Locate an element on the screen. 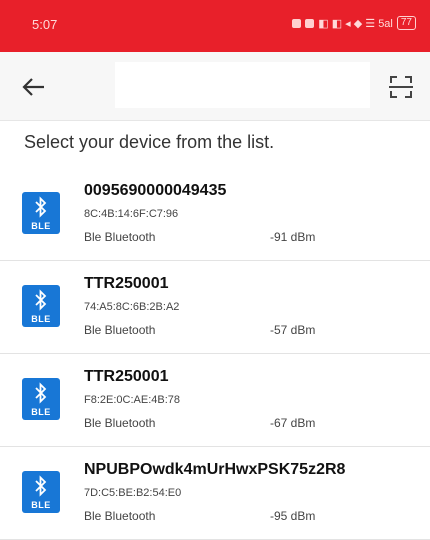  arrow-left-icon is located at coordinates (33, 87).